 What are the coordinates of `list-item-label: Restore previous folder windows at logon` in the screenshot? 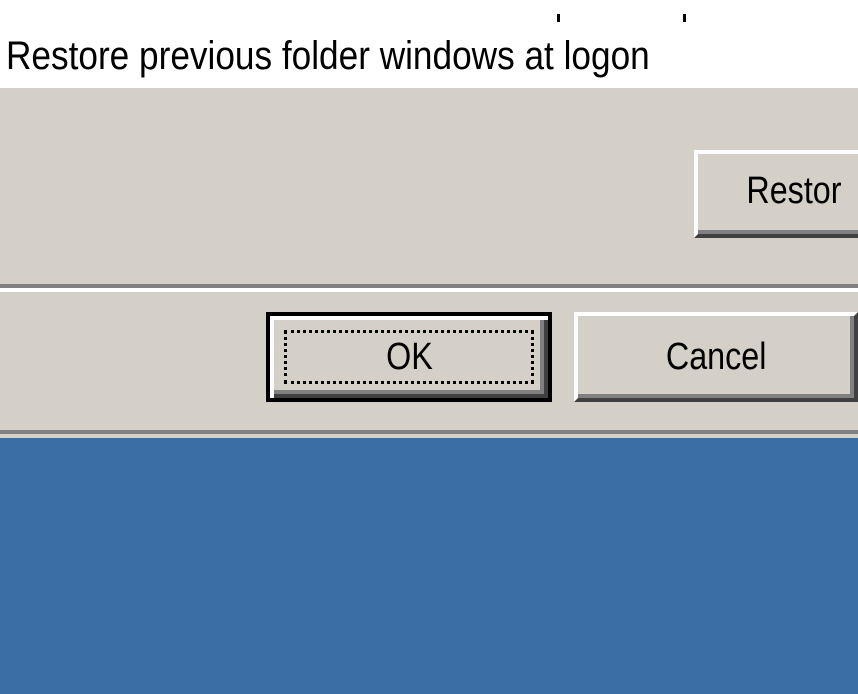 It's located at (328, 56).